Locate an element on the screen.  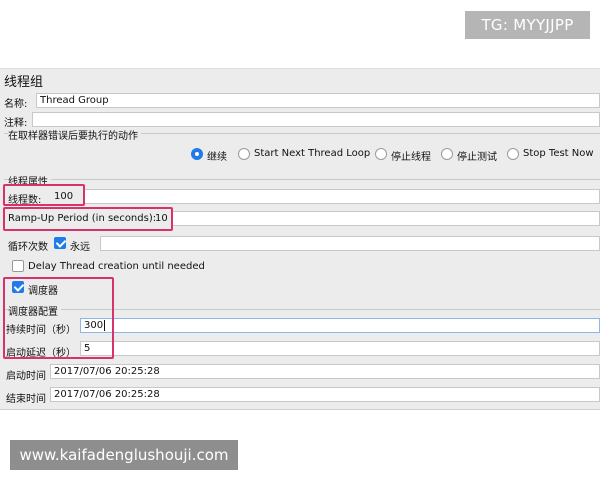
radio-stop-test-now-label: Stop Test Now is located at coordinates (558, 153).